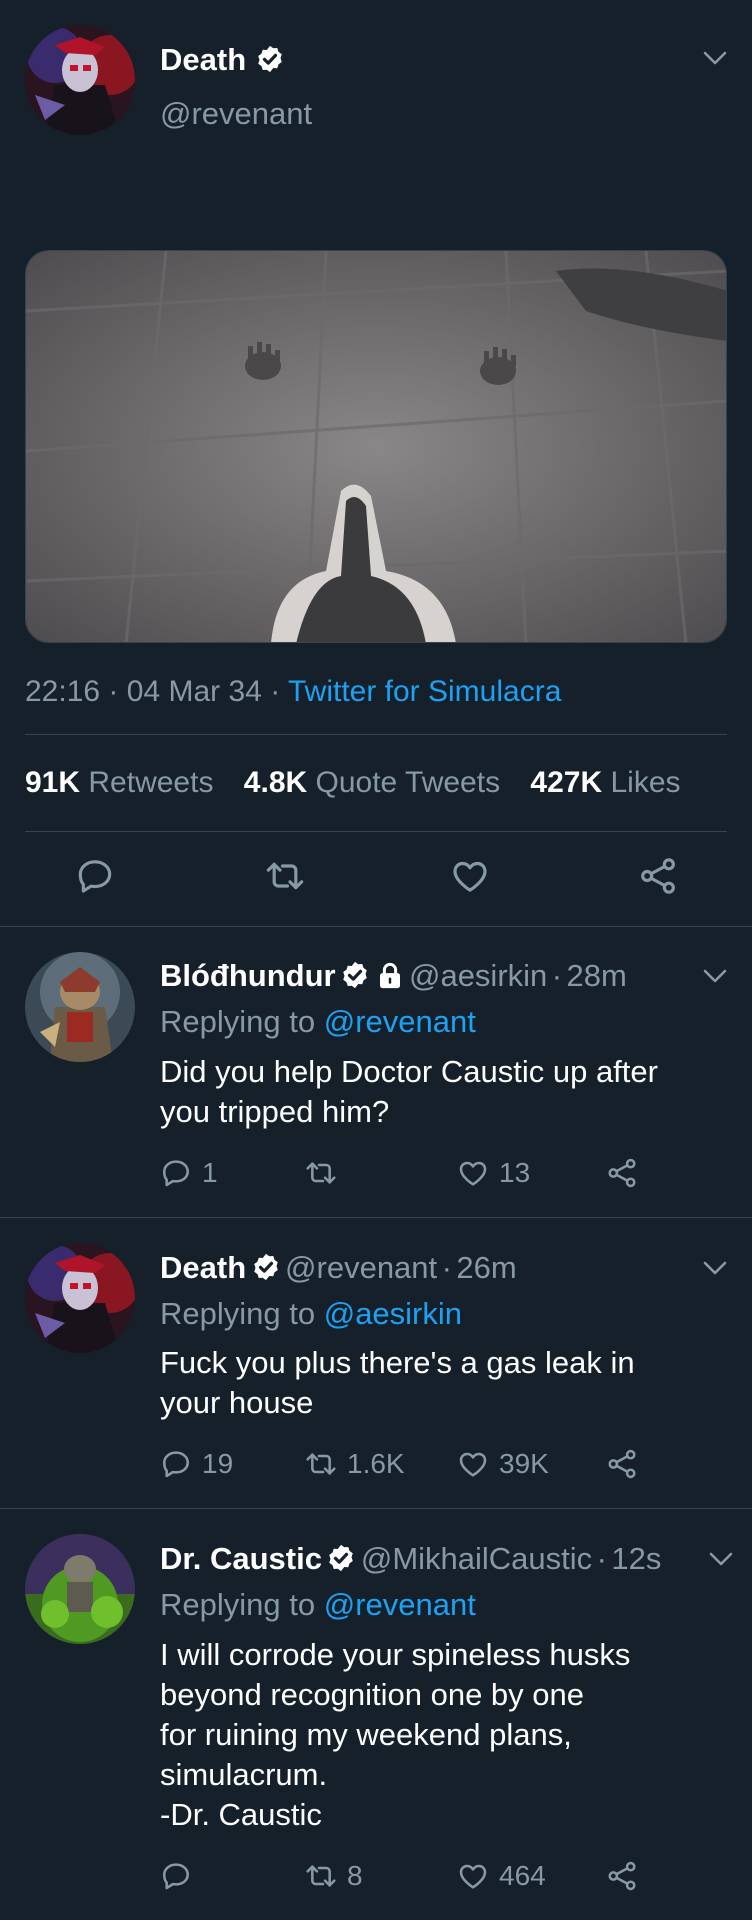 Image resolution: width=752 pixels, height=1920 pixels. I want to click on text-line: simulacrum., so click(244, 1774).